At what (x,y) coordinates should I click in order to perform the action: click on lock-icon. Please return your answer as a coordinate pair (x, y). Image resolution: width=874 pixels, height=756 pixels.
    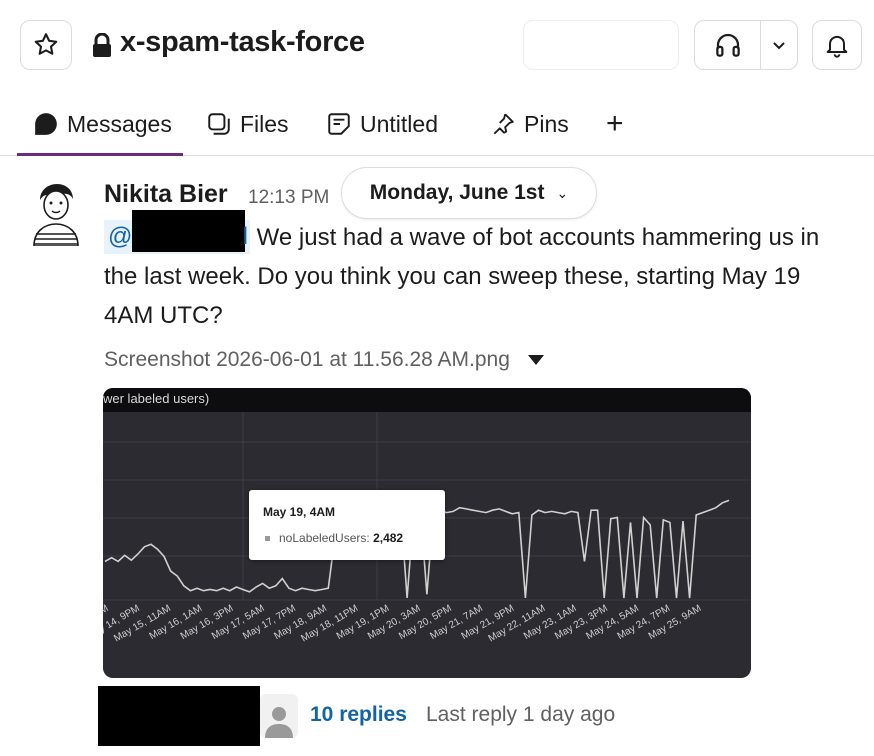
    Looking at the image, I should click on (102, 45).